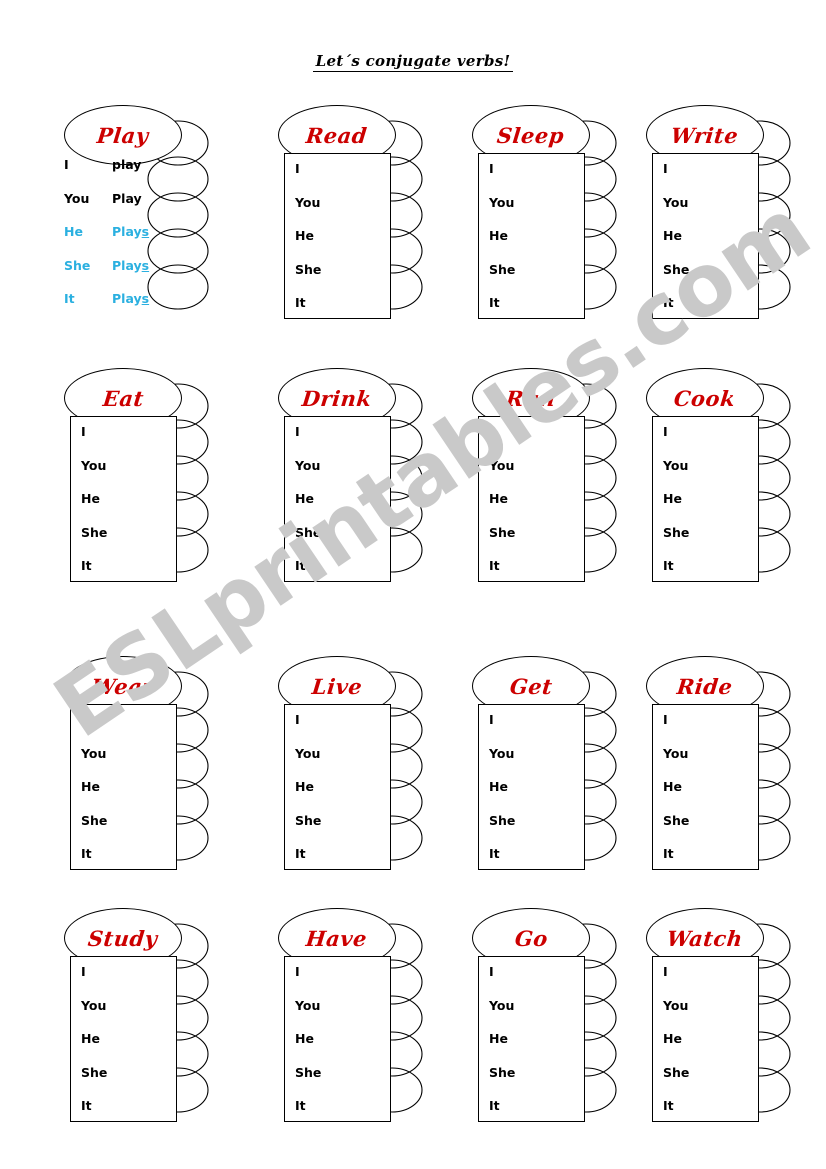 The image size is (826, 1169). I want to click on conjugation-box: Iplay You Play He Plays She Plays It Plays, so click(129, 243).